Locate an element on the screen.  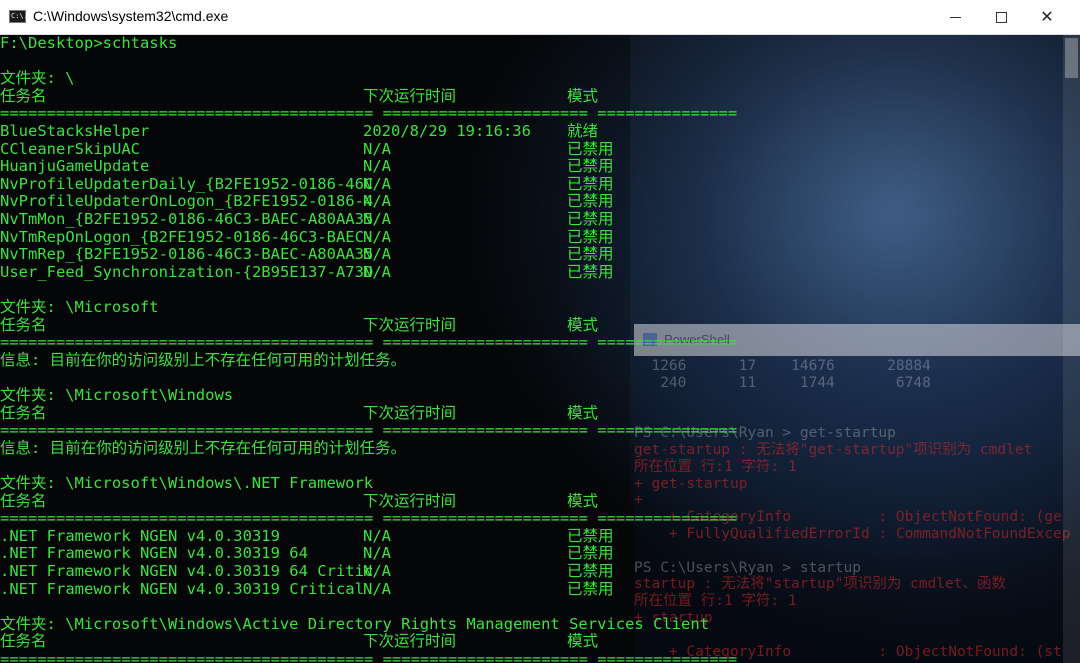
powershell-line: 1266 17 14676 28884 is located at coordinates (782, 366).